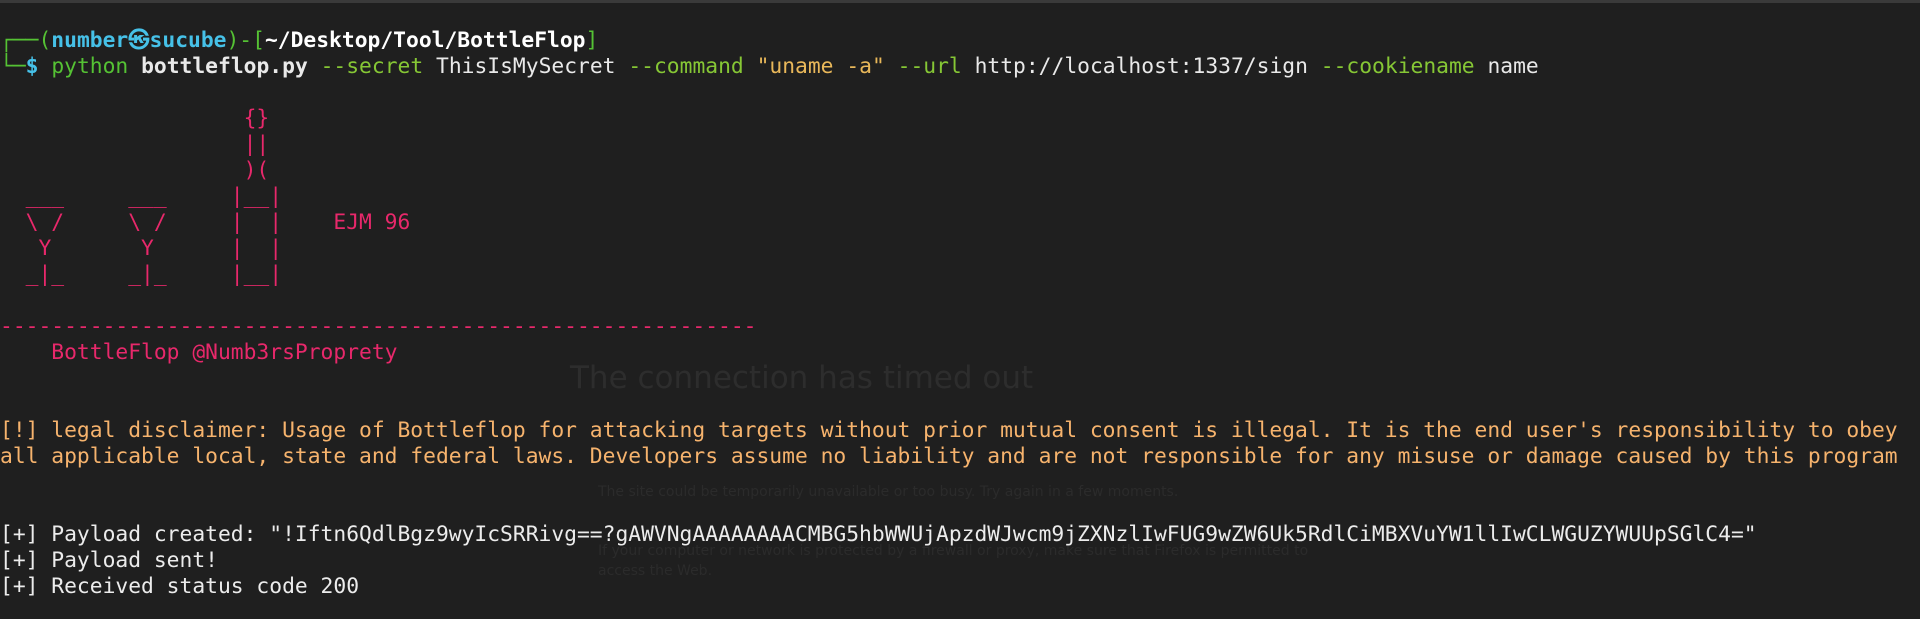 The width and height of the screenshot is (1920, 619). What do you see at coordinates (802, 378) in the screenshot?
I see `background-error-title: The connection has timed out` at bounding box center [802, 378].